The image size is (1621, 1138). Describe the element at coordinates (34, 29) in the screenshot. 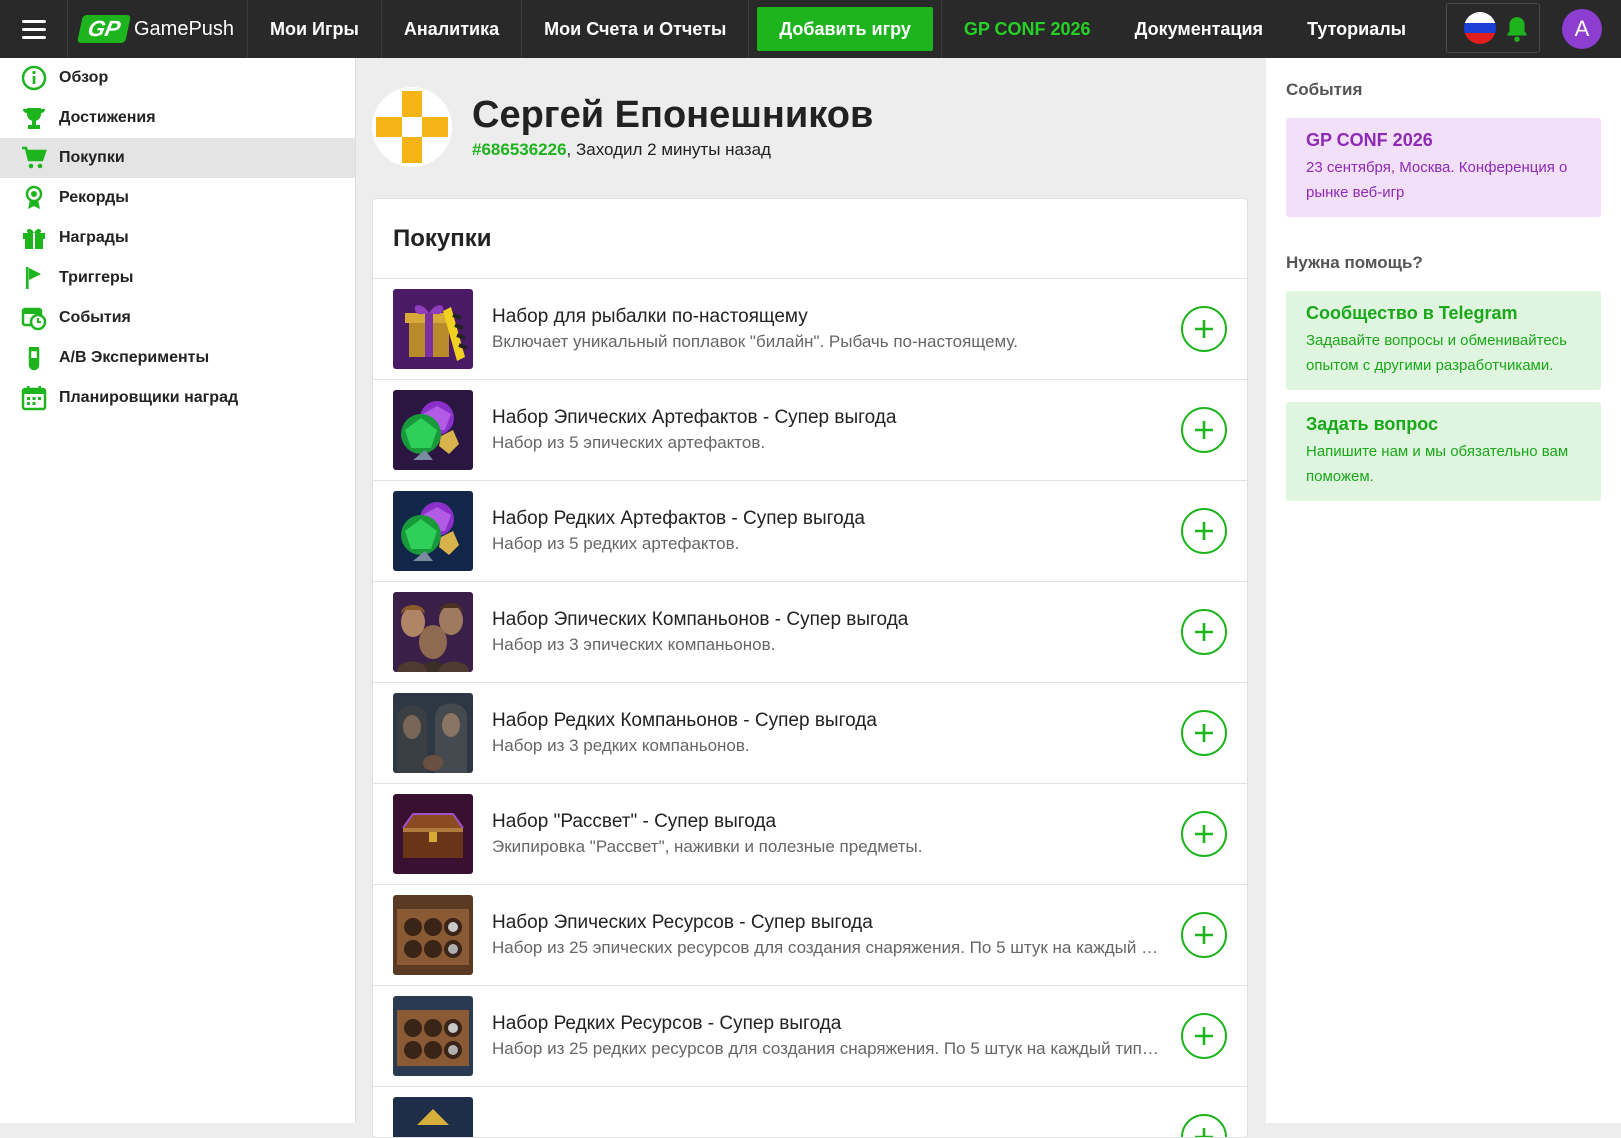

I see `menu-button` at that location.